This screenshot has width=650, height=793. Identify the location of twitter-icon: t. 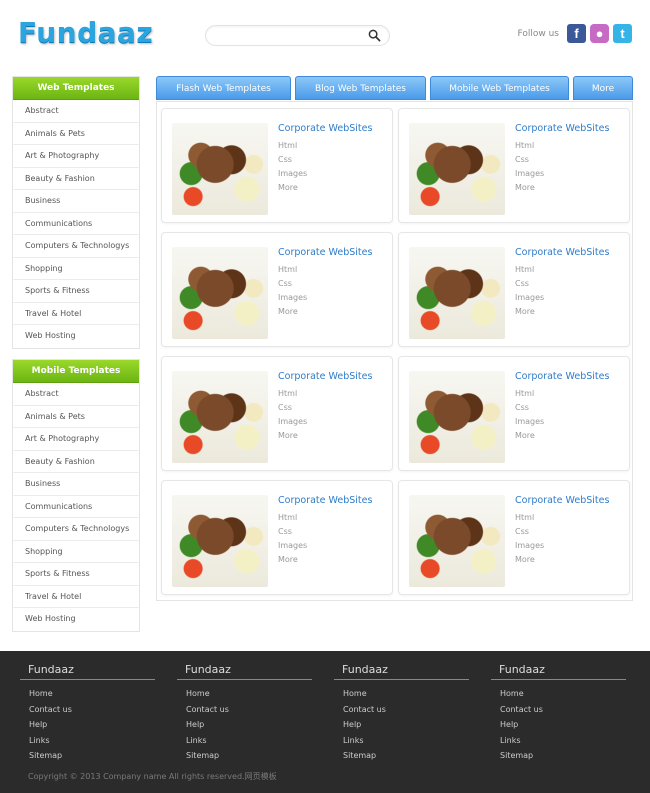
(622, 33).